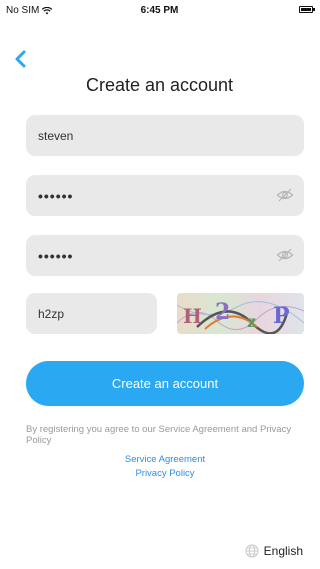 Image resolution: width=320 pixels, height=569 pixels. I want to click on username-value: steven, so click(56, 135).